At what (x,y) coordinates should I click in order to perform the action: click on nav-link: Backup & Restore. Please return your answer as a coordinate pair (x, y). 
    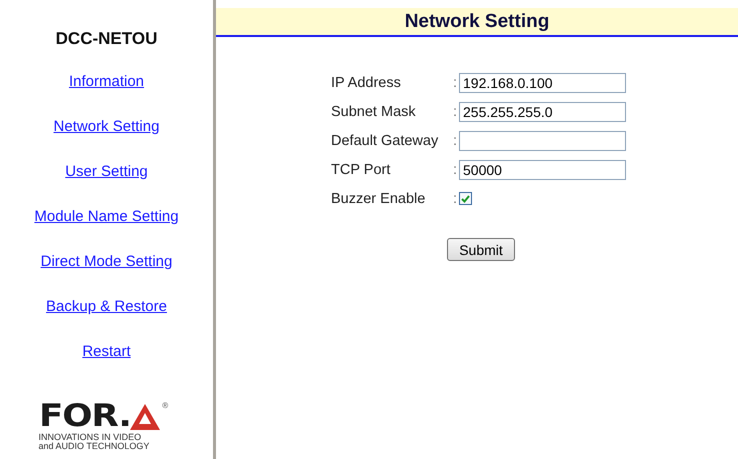
    Looking at the image, I should click on (106, 307).